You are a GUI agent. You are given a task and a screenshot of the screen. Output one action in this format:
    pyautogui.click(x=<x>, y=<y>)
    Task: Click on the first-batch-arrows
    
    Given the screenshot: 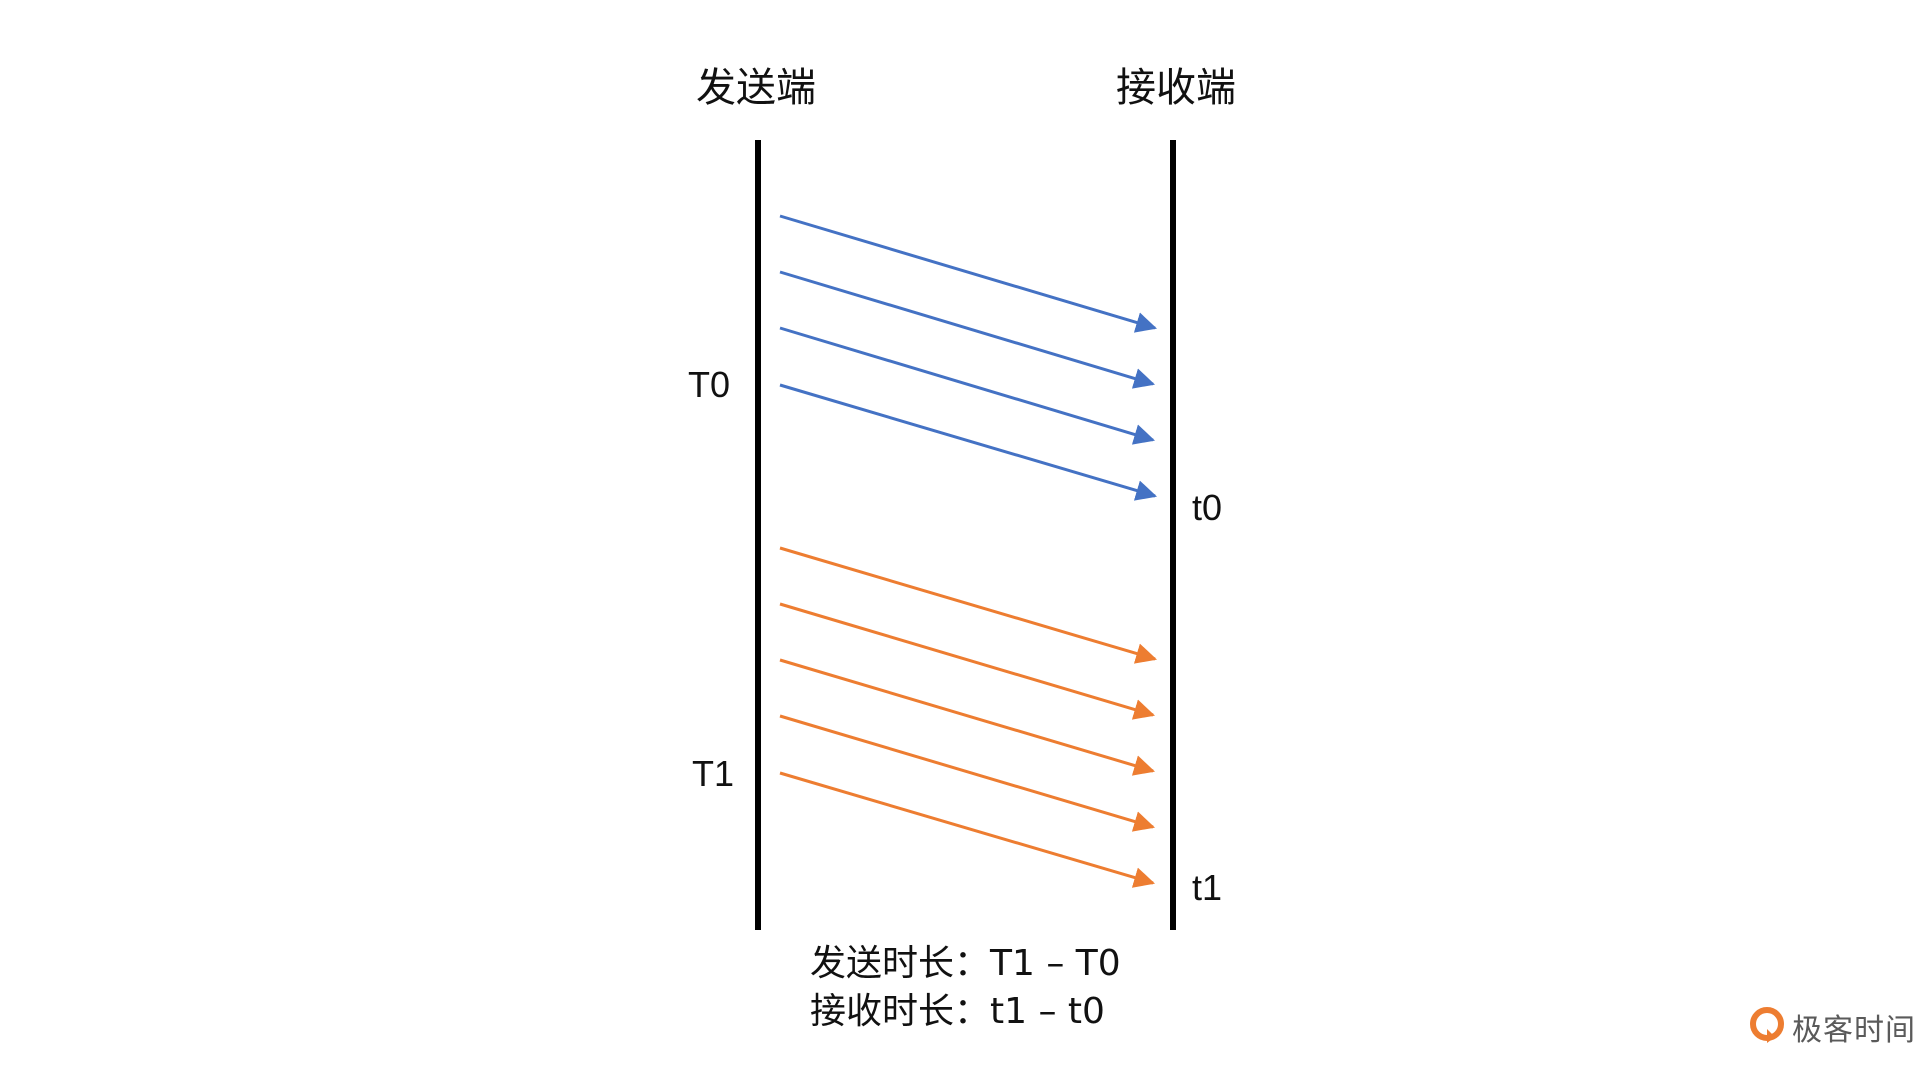 What is the action you would take?
    pyautogui.click(x=968, y=357)
    